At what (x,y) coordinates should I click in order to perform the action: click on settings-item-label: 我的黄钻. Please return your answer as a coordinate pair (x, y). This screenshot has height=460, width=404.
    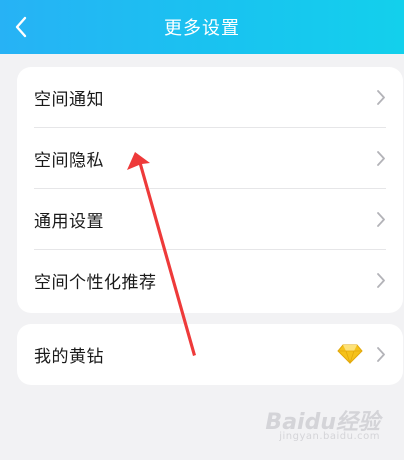
    Looking at the image, I should click on (69, 357).